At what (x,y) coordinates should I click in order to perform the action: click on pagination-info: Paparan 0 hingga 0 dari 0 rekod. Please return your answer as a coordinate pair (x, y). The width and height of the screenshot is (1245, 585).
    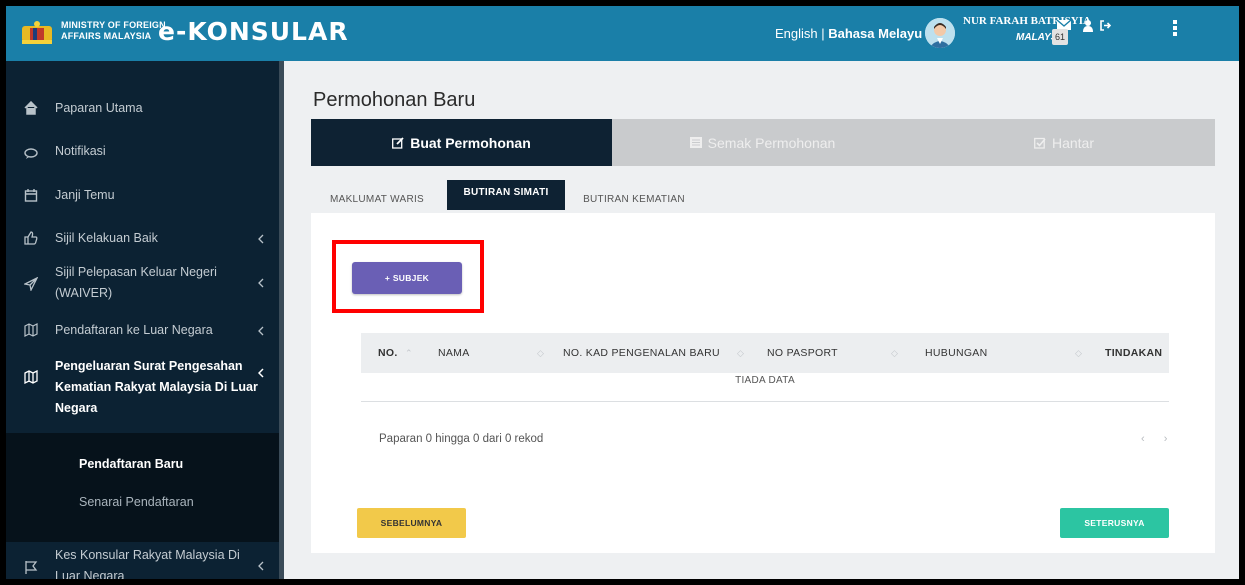
    Looking at the image, I should click on (461, 439).